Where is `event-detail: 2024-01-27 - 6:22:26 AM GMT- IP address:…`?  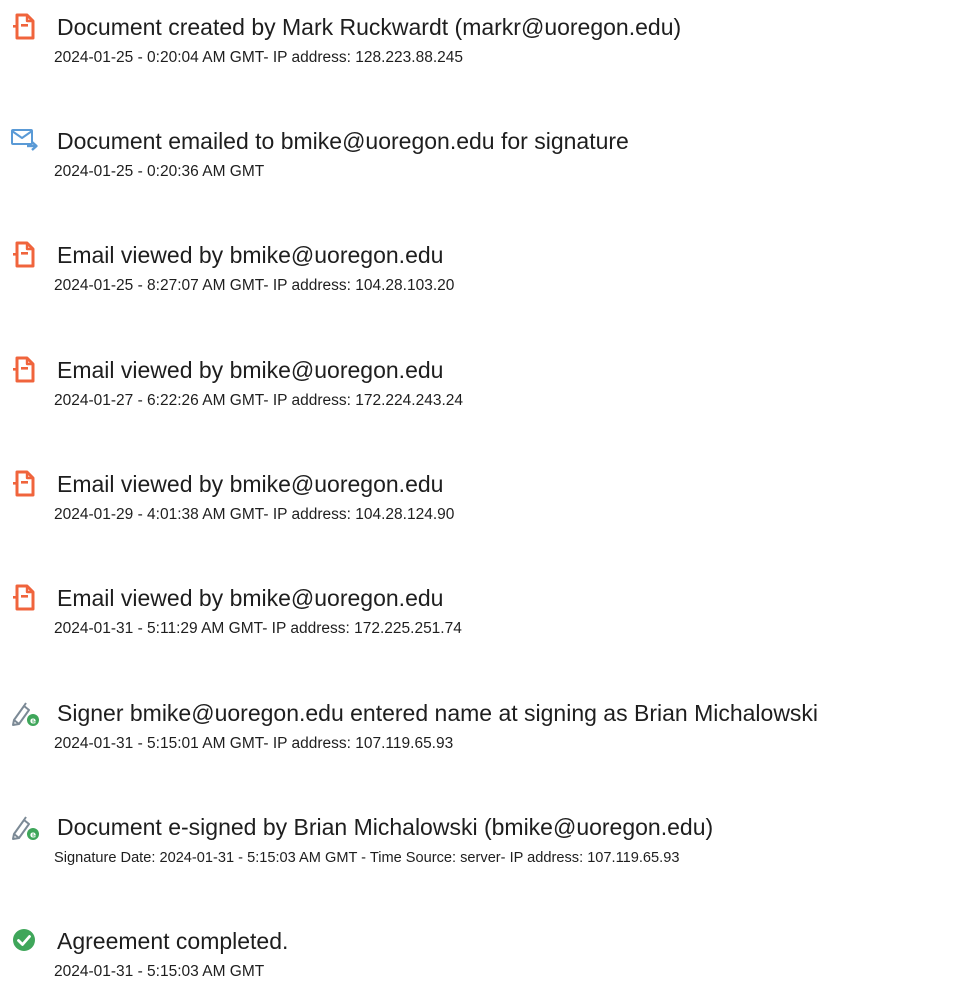 event-detail: 2024-01-27 - 6:22:26 AM GMT- IP address:… is located at coordinates (259, 400).